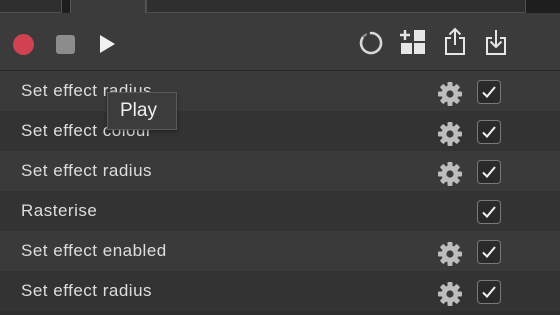  I want to click on list-item: Rasterise, so click(280, 211).